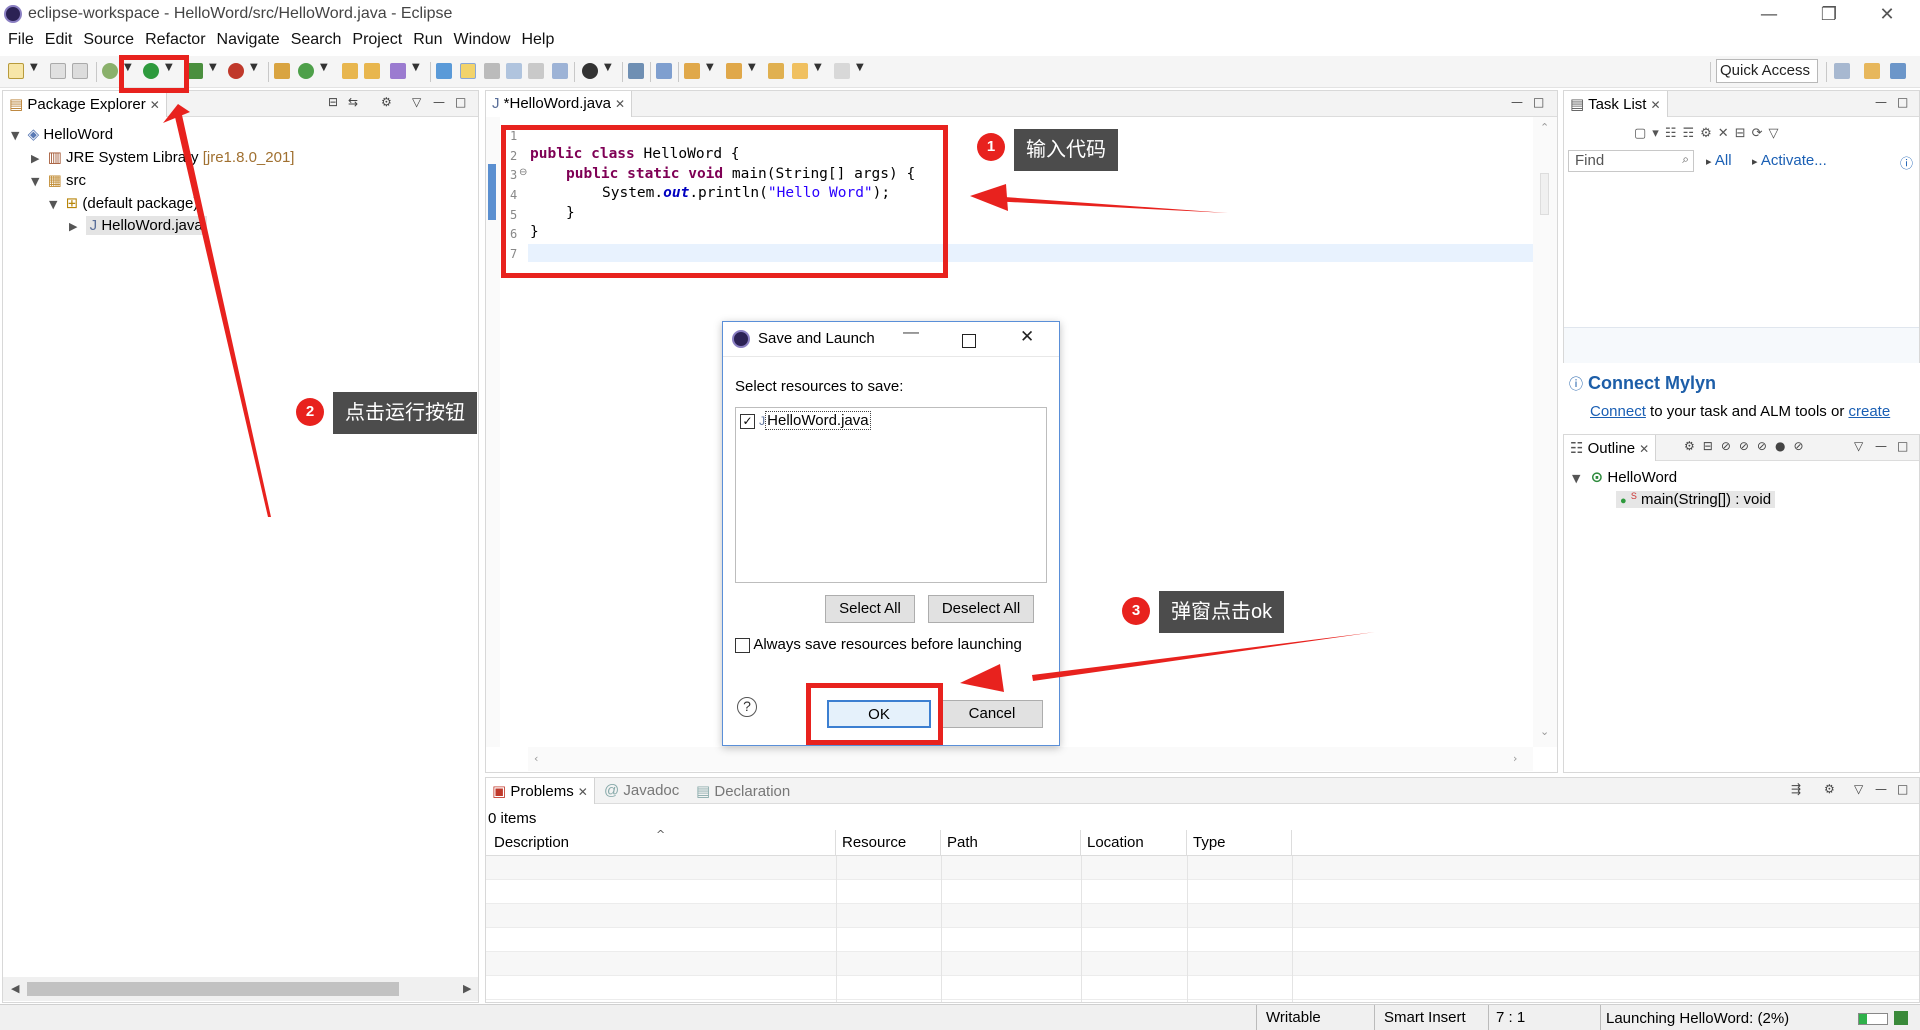  Describe the element at coordinates (1066, 150) in the screenshot. I see `annotation-callout-1: 输入代码` at that location.